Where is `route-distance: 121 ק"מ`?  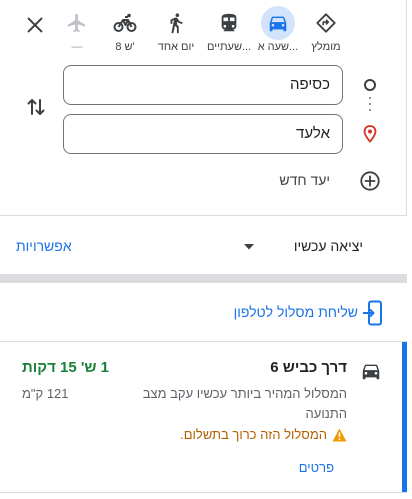
route-distance: 121 ק"מ is located at coordinates (45, 393).